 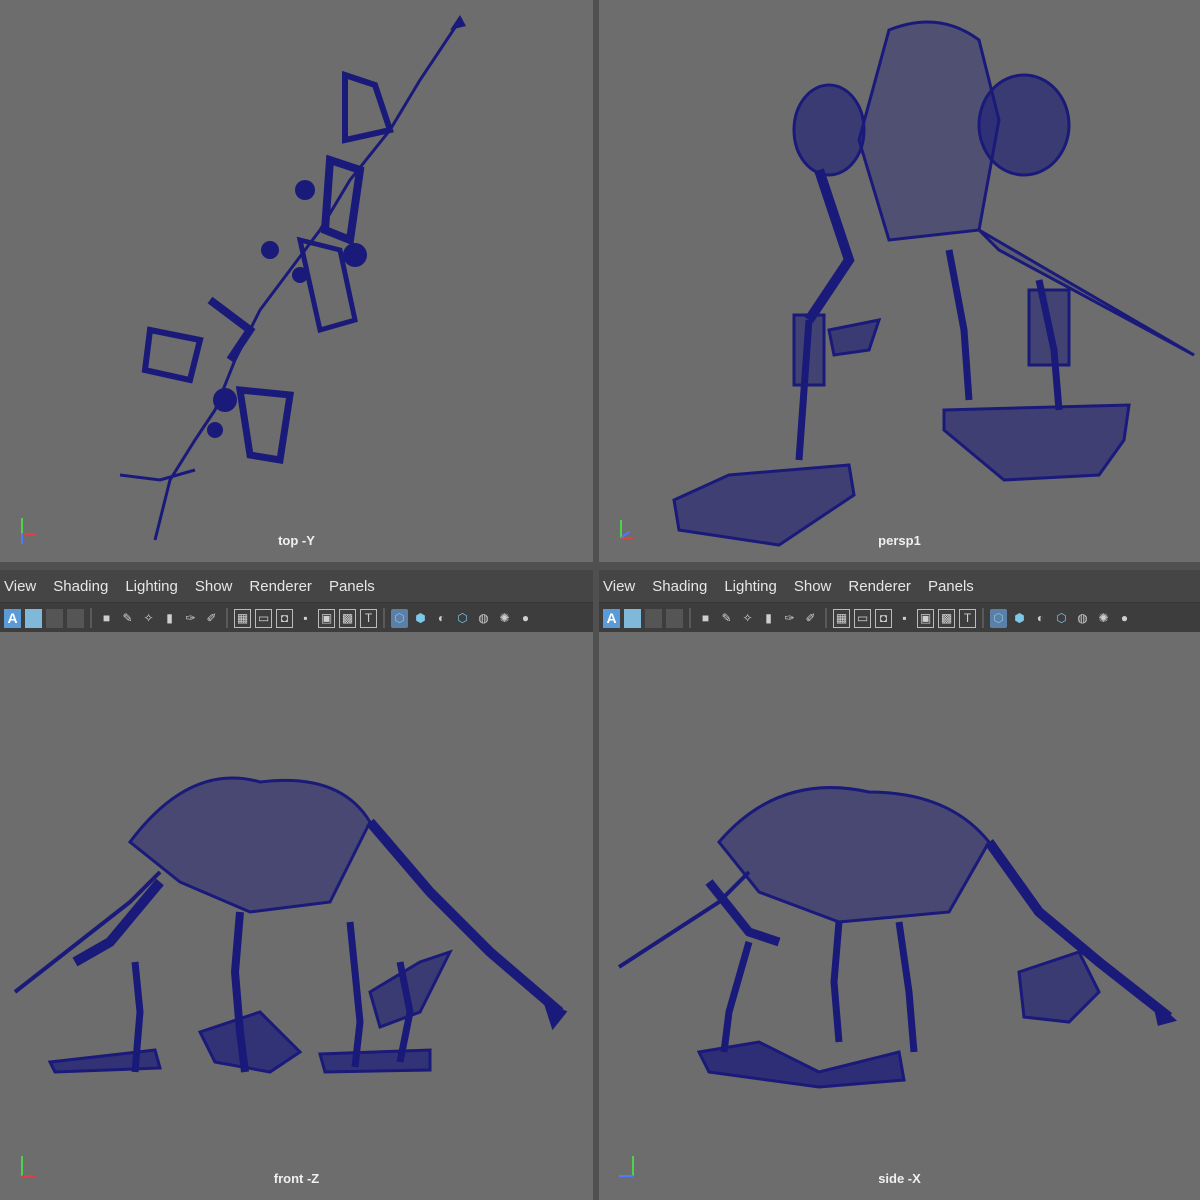 What do you see at coordinates (296, 540) in the screenshot?
I see `camera-label: top -Y` at bounding box center [296, 540].